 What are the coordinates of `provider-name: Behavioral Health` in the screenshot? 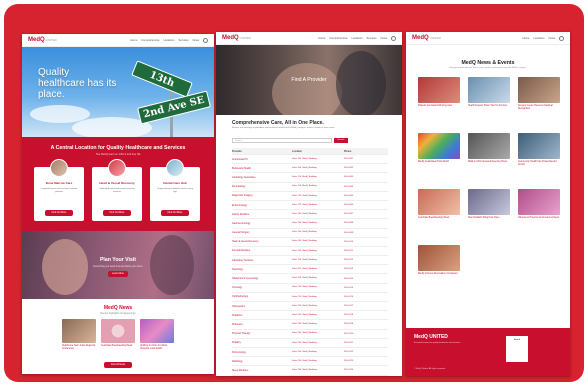 It's located at (262, 168).